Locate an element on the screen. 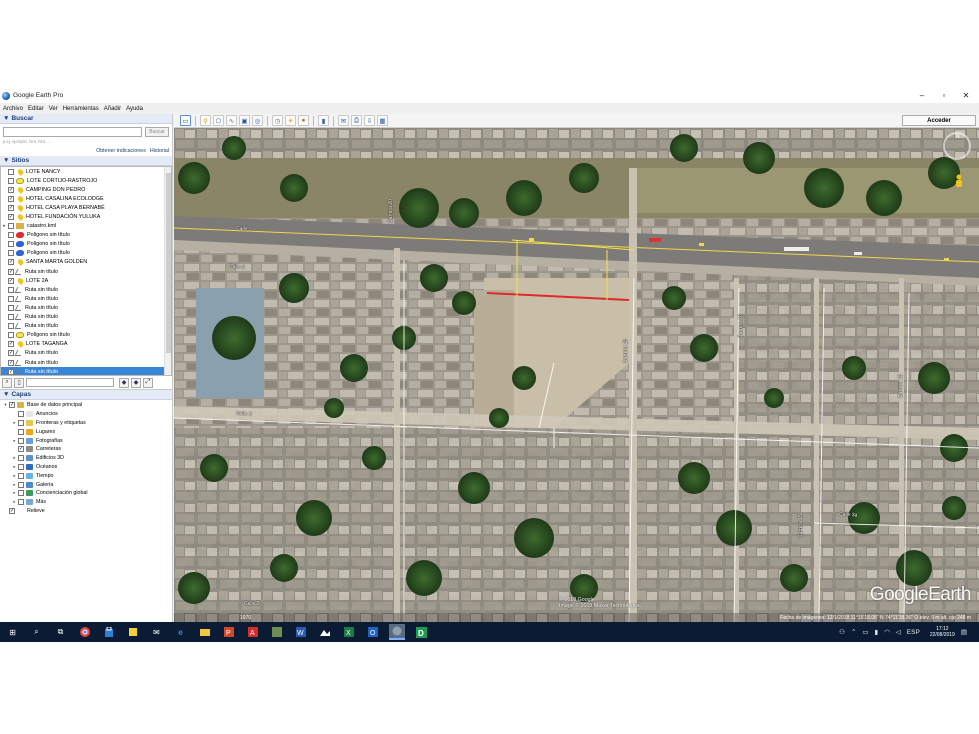  layer-item: Lugares is located at coordinates (86, 431).